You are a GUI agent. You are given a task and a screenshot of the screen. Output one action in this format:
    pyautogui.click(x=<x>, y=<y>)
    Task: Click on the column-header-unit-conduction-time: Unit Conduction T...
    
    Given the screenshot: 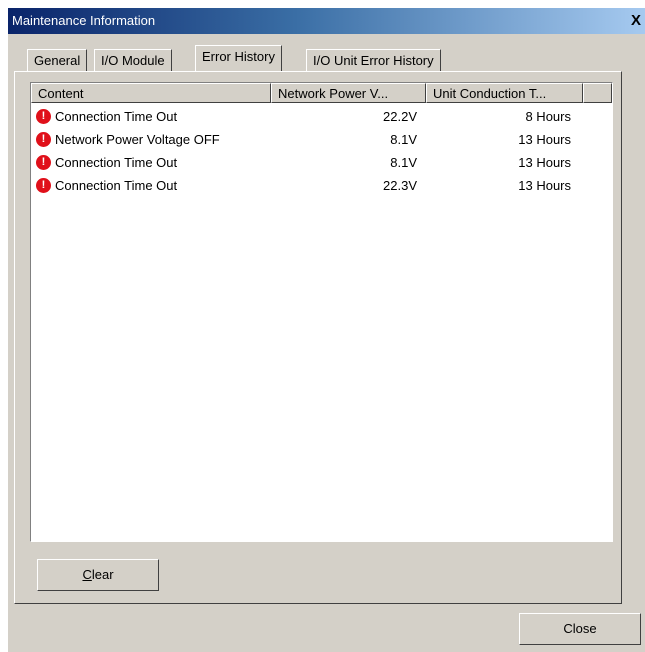 What is the action you would take?
    pyautogui.click(x=504, y=93)
    